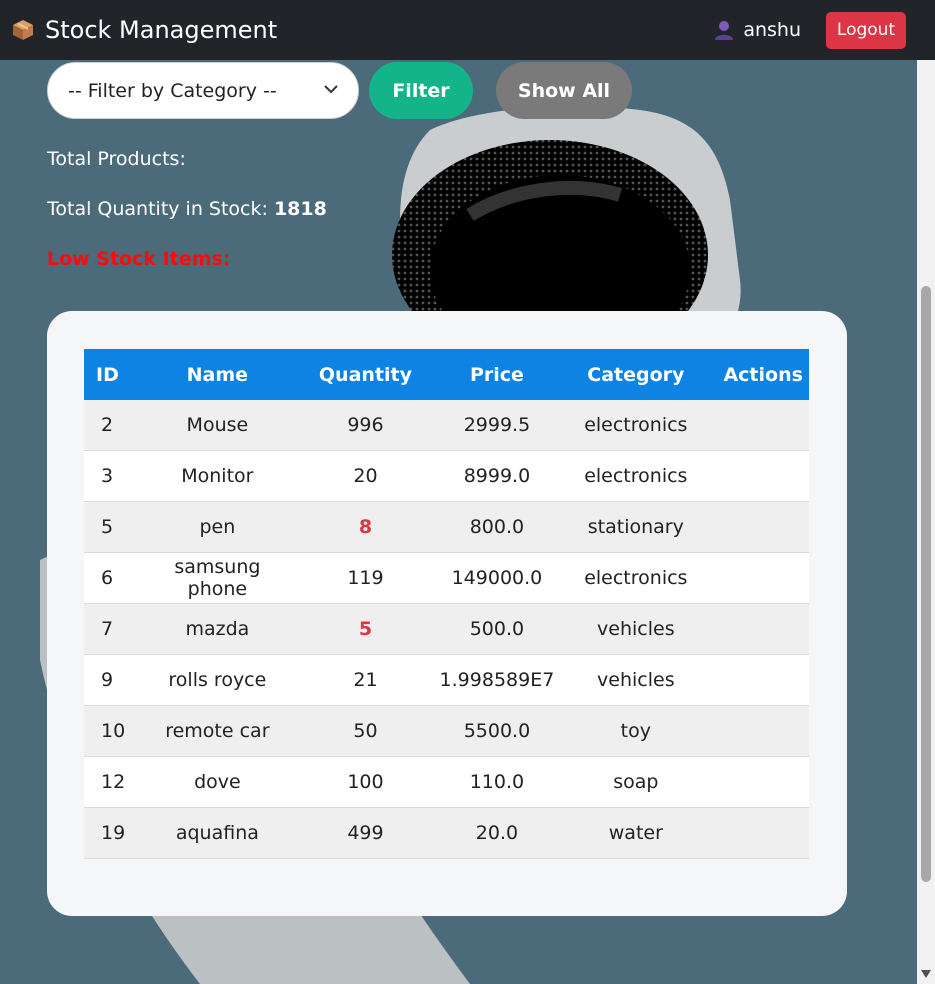 This screenshot has width=935, height=984. Describe the element at coordinates (331, 89) in the screenshot. I see `chevron-down-icon` at that location.